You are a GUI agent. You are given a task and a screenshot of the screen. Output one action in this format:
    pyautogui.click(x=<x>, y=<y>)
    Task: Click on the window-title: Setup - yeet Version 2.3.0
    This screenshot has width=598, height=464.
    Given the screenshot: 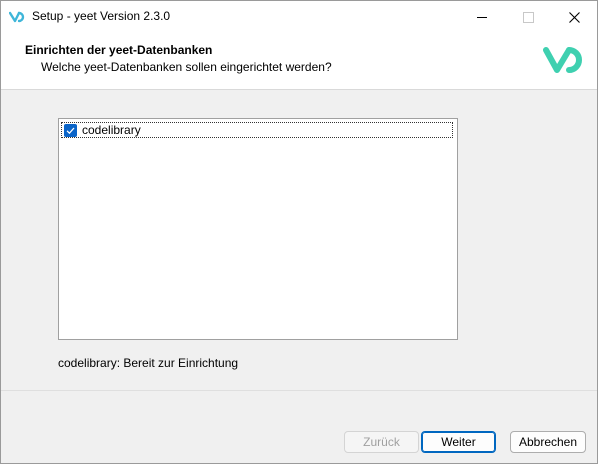 What is the action you would take?
    pyautogui.click(x=101, y=16)
    